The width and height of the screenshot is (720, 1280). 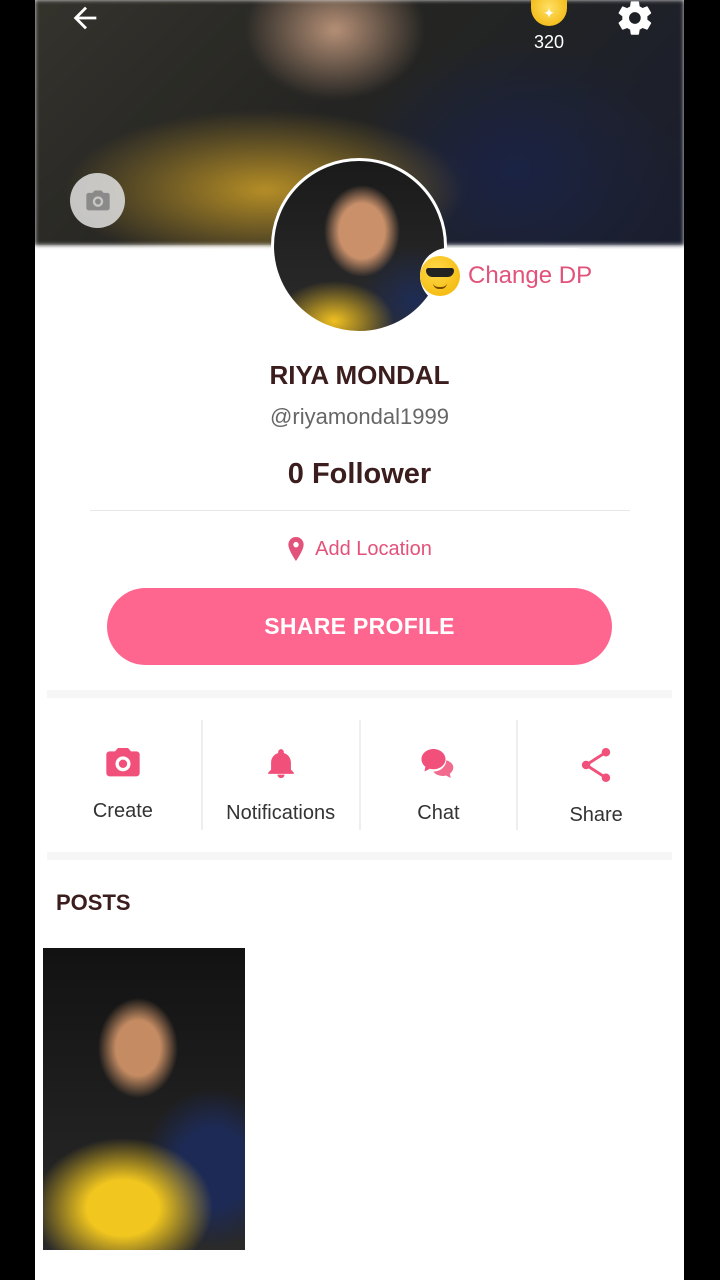 What do you see at coordinates (359, 375) in the screenshot?
I see `profile-name: RIYA MONDAL` at bounding box center [359, 375].